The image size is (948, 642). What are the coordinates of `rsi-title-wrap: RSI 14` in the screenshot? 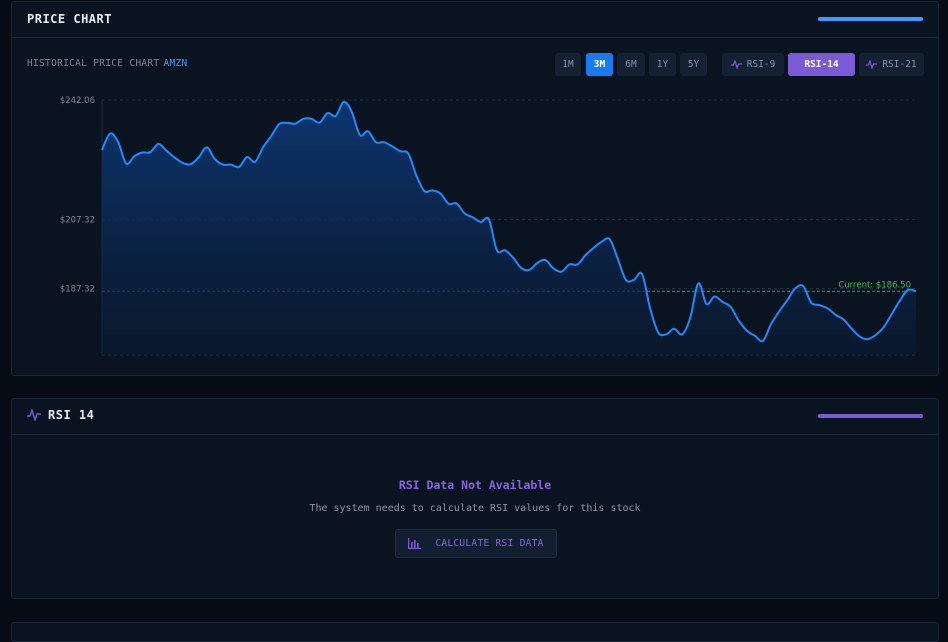 It's located at (60, 415).